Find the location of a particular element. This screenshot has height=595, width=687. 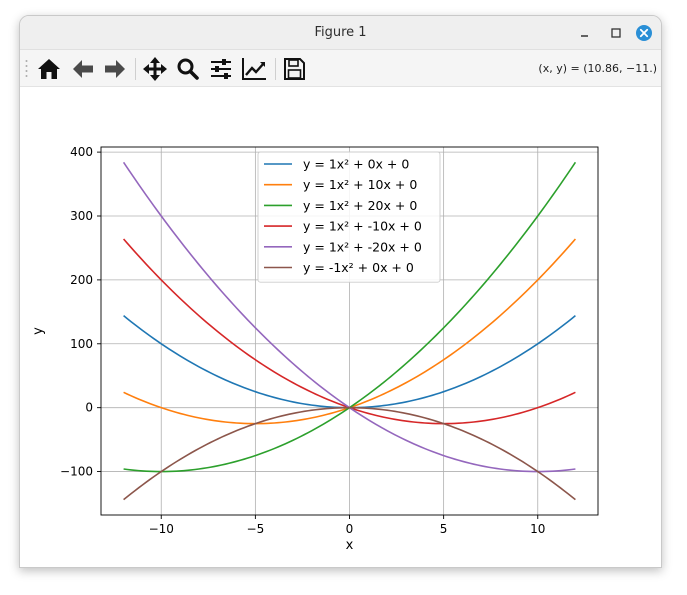

legend-label: y = 1x² + -10x + 0 is located at coordinates (362, 226).